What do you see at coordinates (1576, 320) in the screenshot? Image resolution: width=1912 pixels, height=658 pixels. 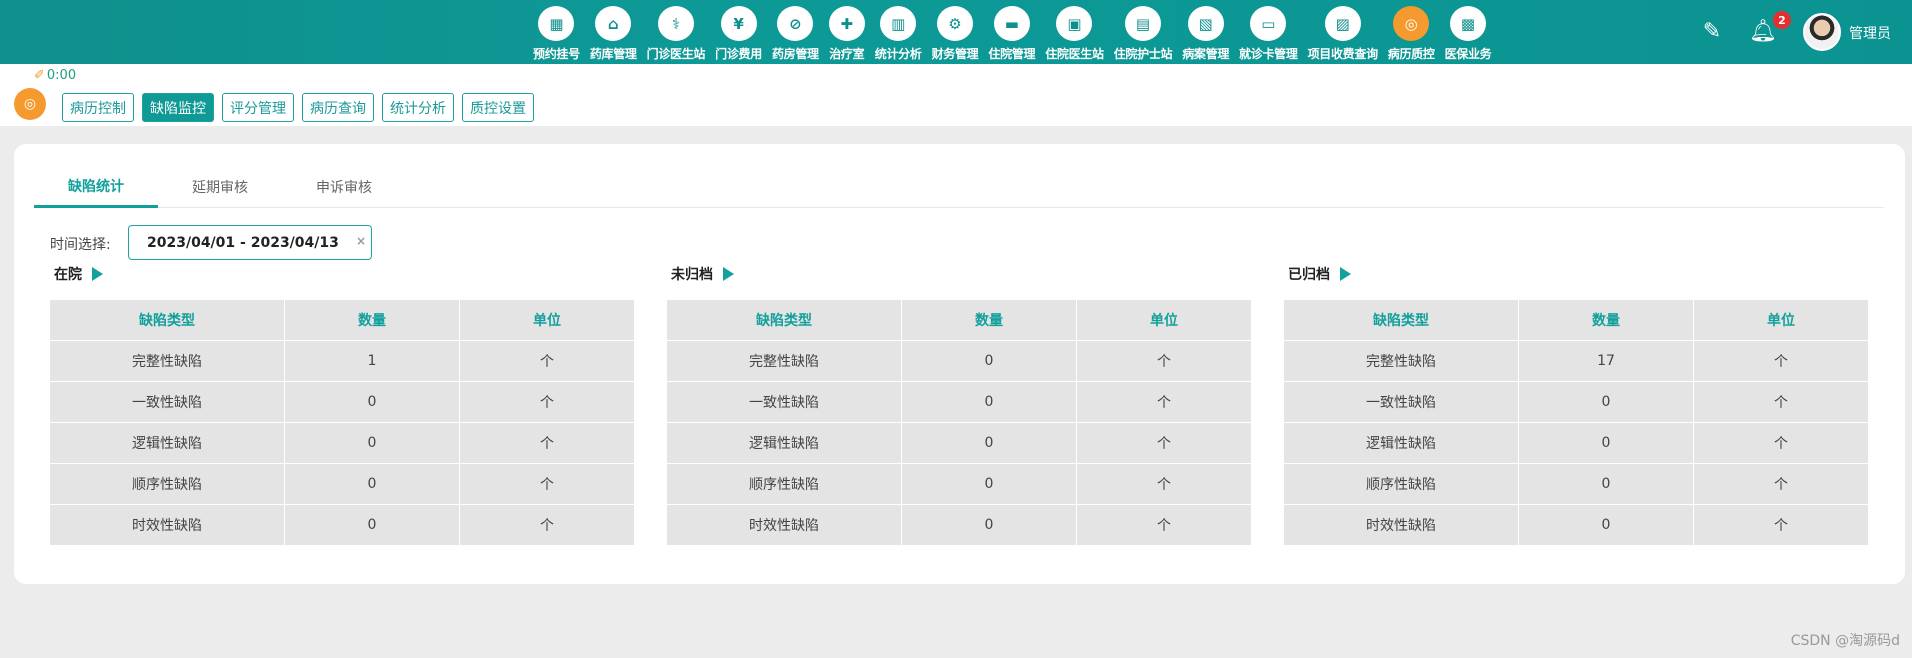 I see `table-header-row: 缺陷类型 数量 单位` at bounding box center [1576, 320].